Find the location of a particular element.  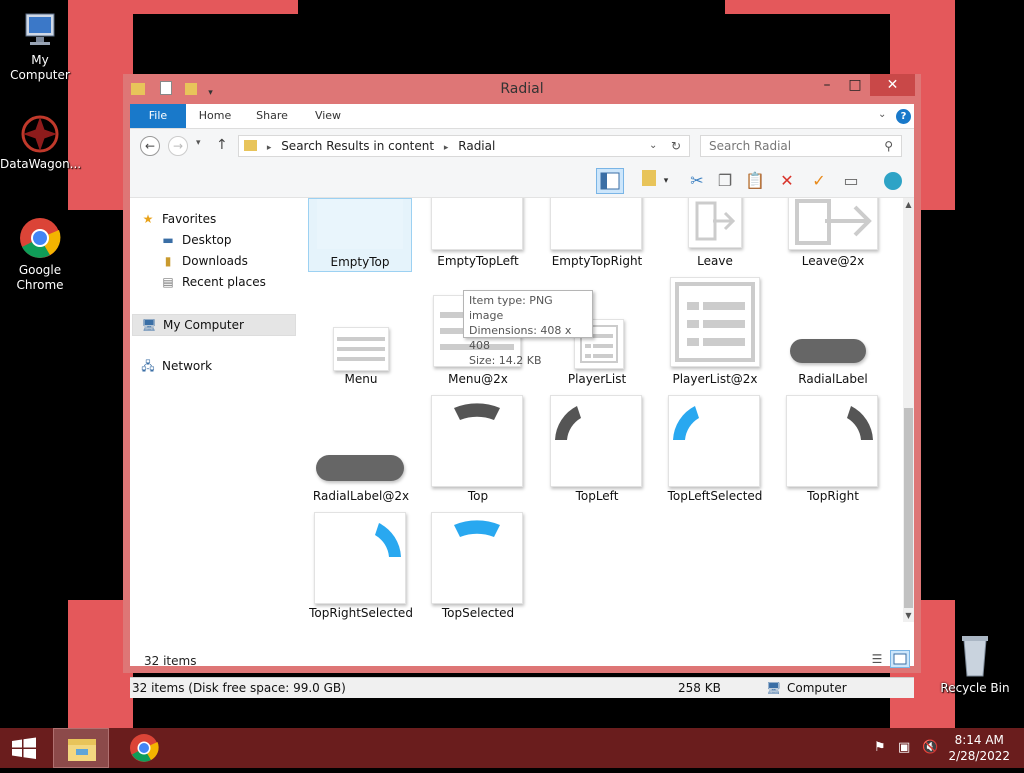

forward-button: → is located at coordinates (178, 146).